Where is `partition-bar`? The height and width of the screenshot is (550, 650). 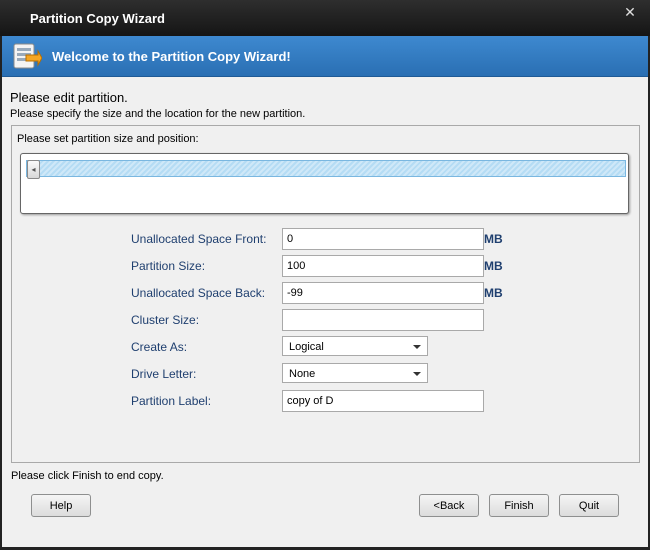
partition-bar is located at coordinates (326, 168).